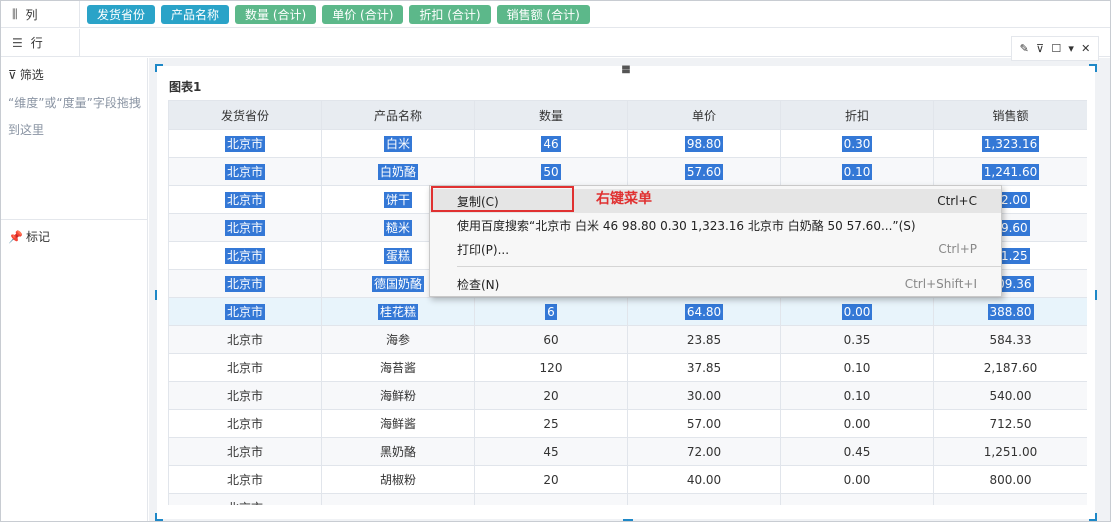  Describe the element at coordinates (245, 115) in the screenshot. I see `column-header: 发货省份` at that location.